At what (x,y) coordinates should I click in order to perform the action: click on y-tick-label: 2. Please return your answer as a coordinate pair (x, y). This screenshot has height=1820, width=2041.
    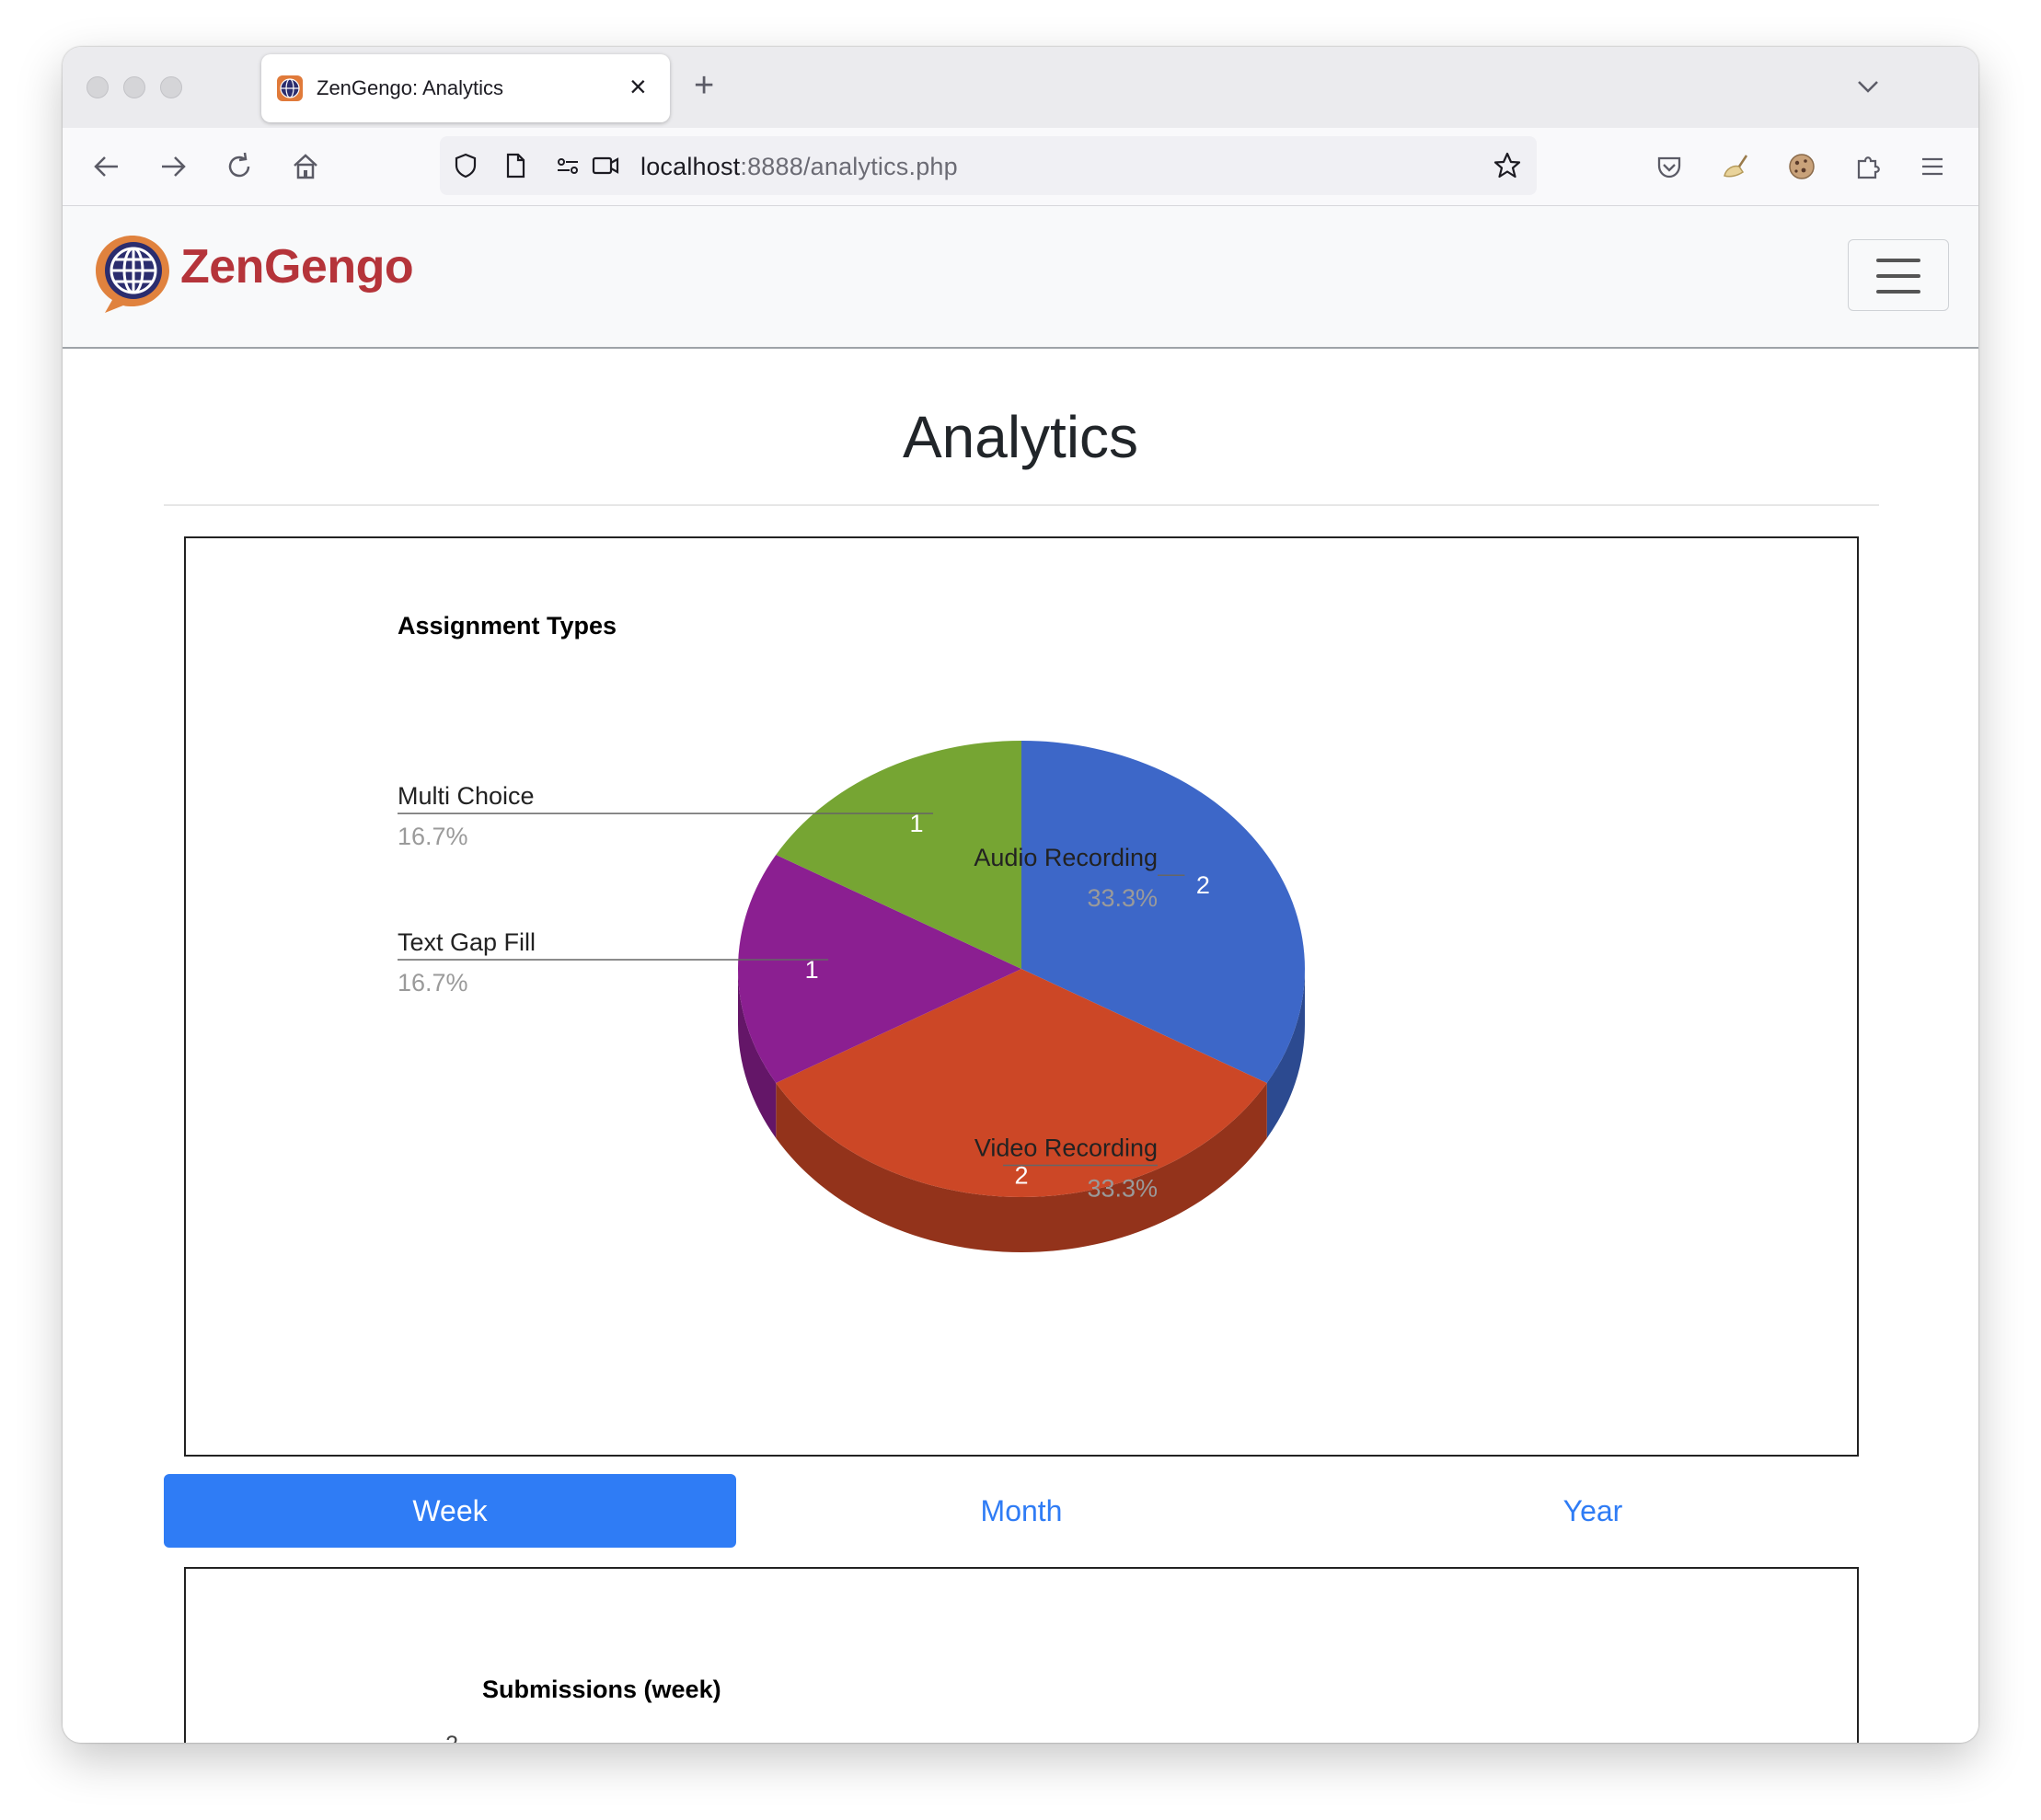
    Looking at the image, I should click on (451, 1737).